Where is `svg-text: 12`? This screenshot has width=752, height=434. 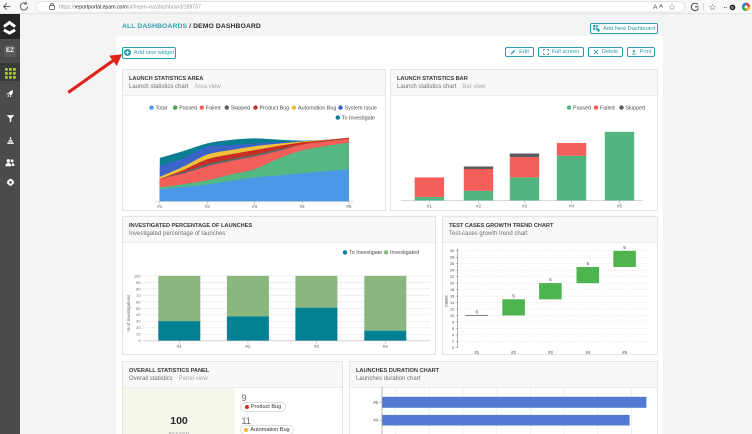 svg-text: 12 is located at coordinates (452, 309).